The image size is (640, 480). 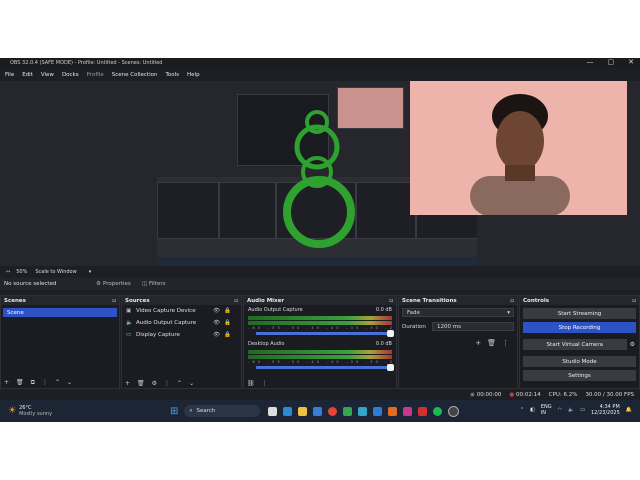 I want to click on menu-scene-collection: Scene Collection, so click(x=135, y=75).